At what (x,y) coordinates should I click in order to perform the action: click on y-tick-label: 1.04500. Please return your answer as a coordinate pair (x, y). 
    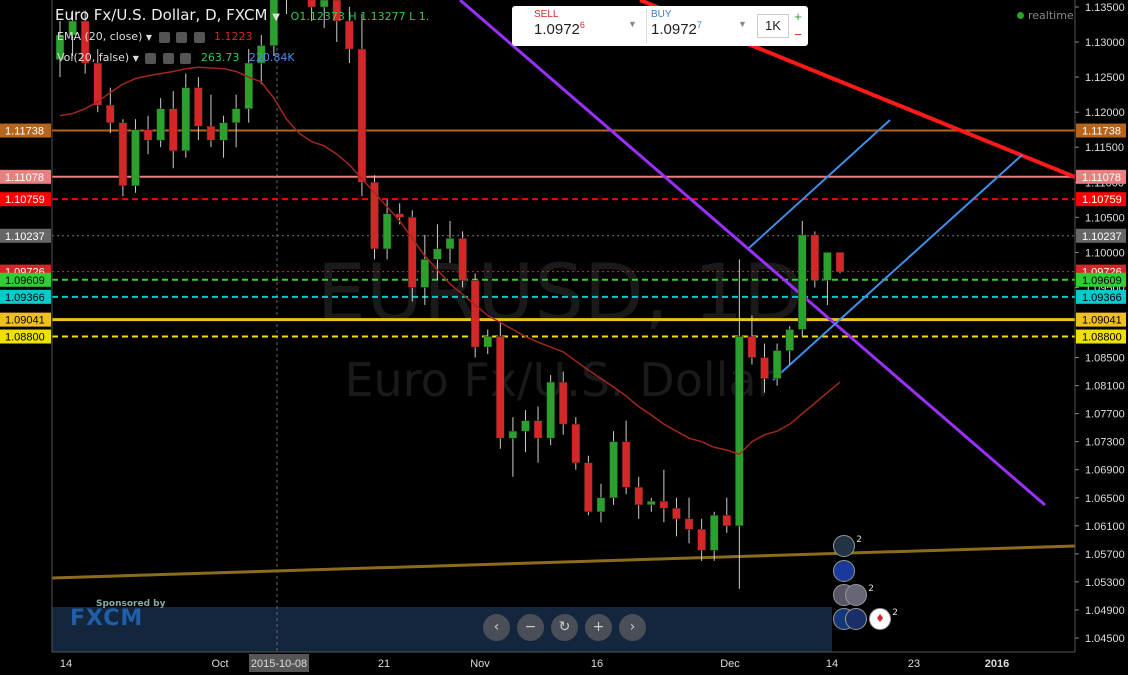
    Looking at the image, I should click on (1105, 639).